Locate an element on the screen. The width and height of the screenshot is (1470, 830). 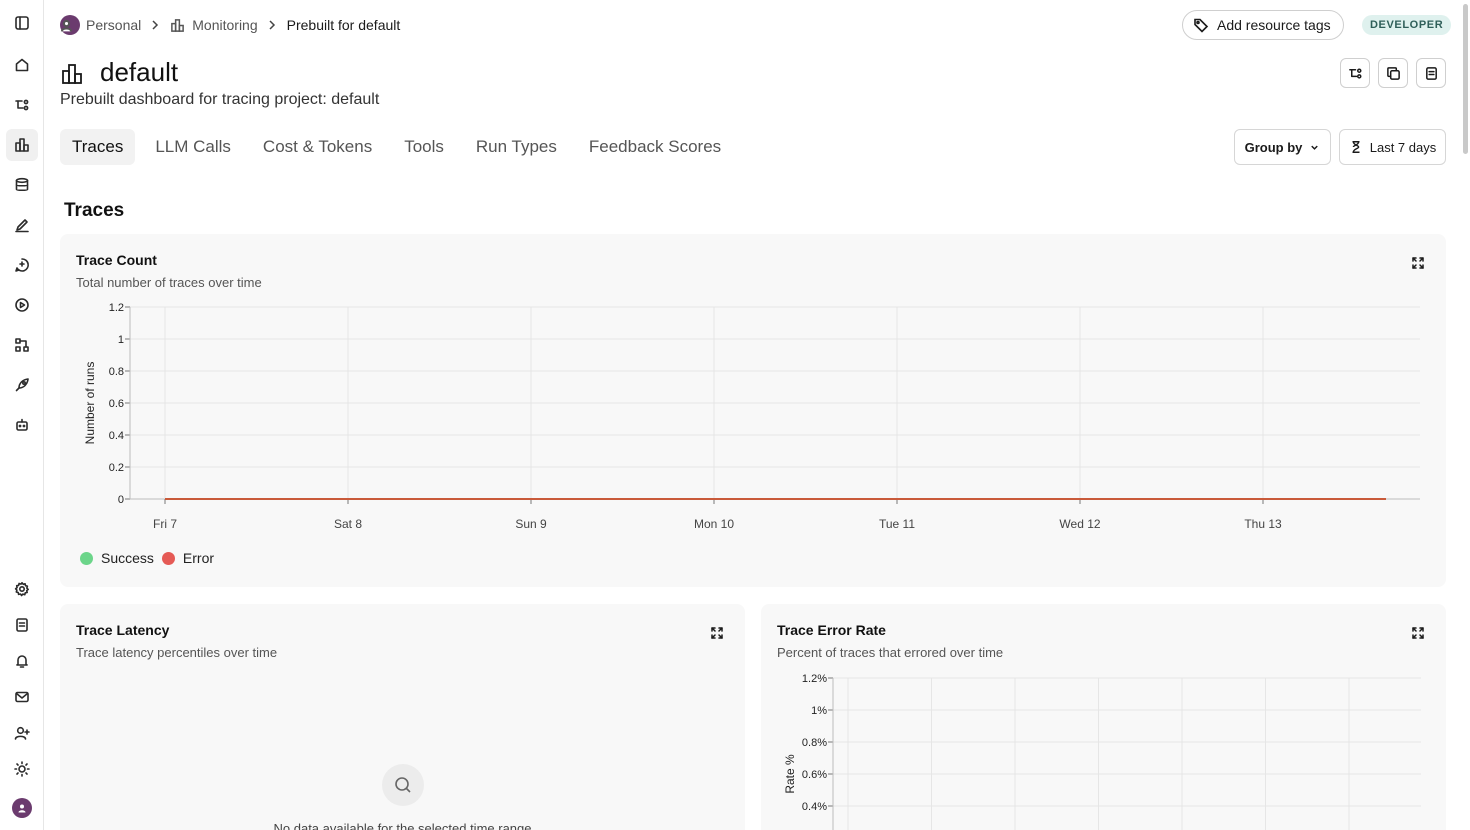
card-title: Trace Latency is located at coordinates (123, 630).